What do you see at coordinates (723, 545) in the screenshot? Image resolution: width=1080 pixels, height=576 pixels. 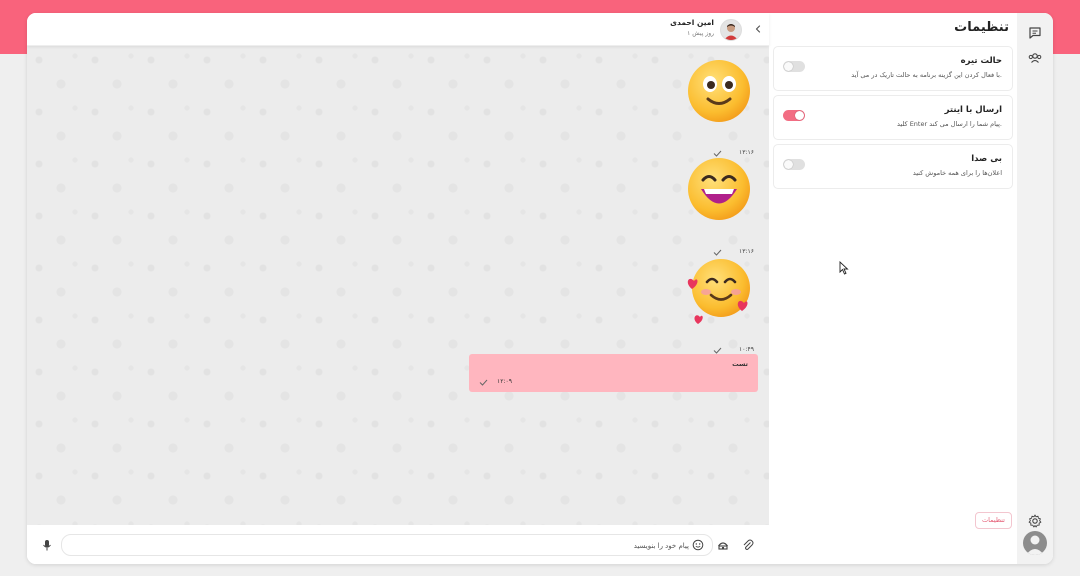 I see `sticker-icon` at bounding box center [723, 545].